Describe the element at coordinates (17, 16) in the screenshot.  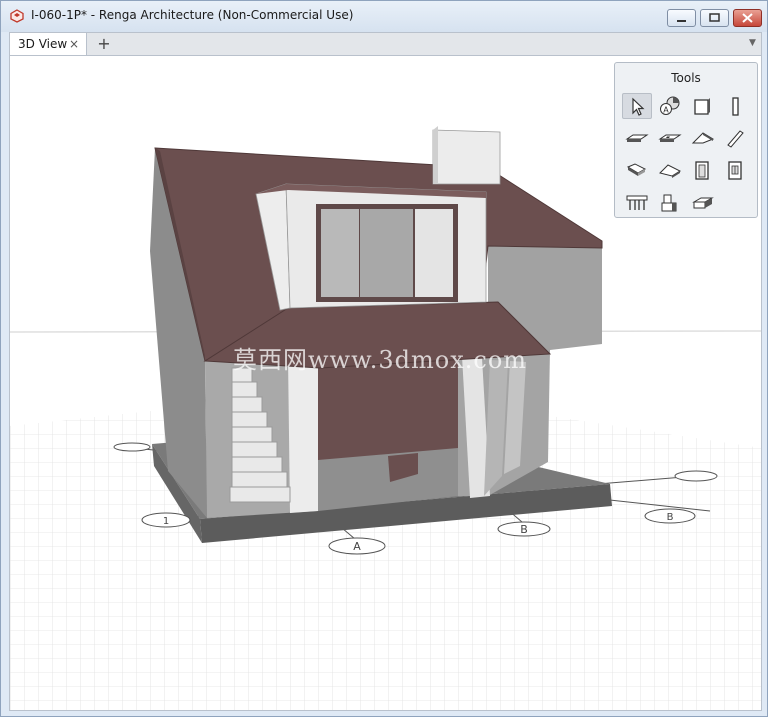
I see `renga-app-icon` at that location.